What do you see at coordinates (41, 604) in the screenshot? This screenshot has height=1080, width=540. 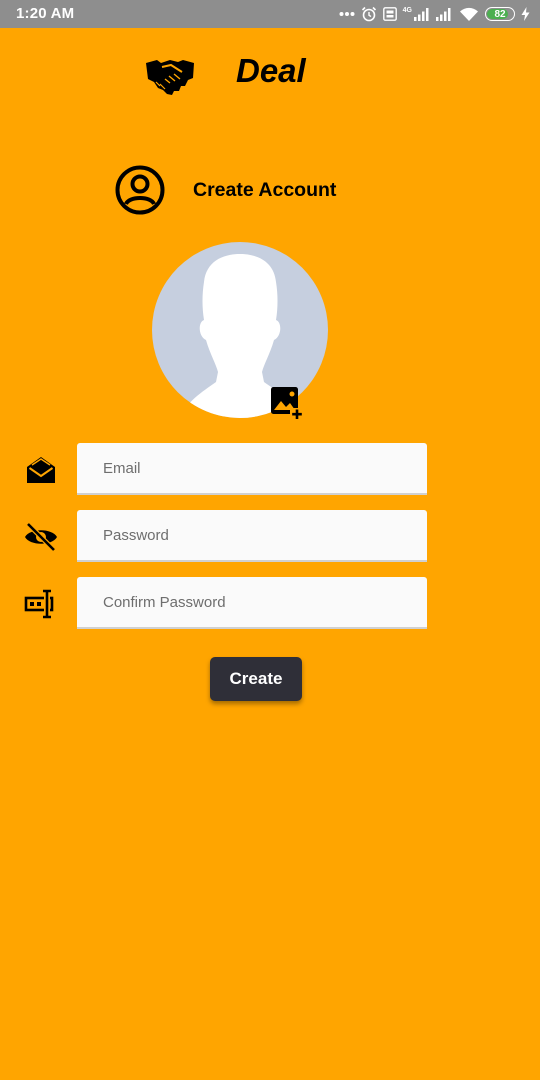 I see `password-input-icon` at bounding box center [41, 604].